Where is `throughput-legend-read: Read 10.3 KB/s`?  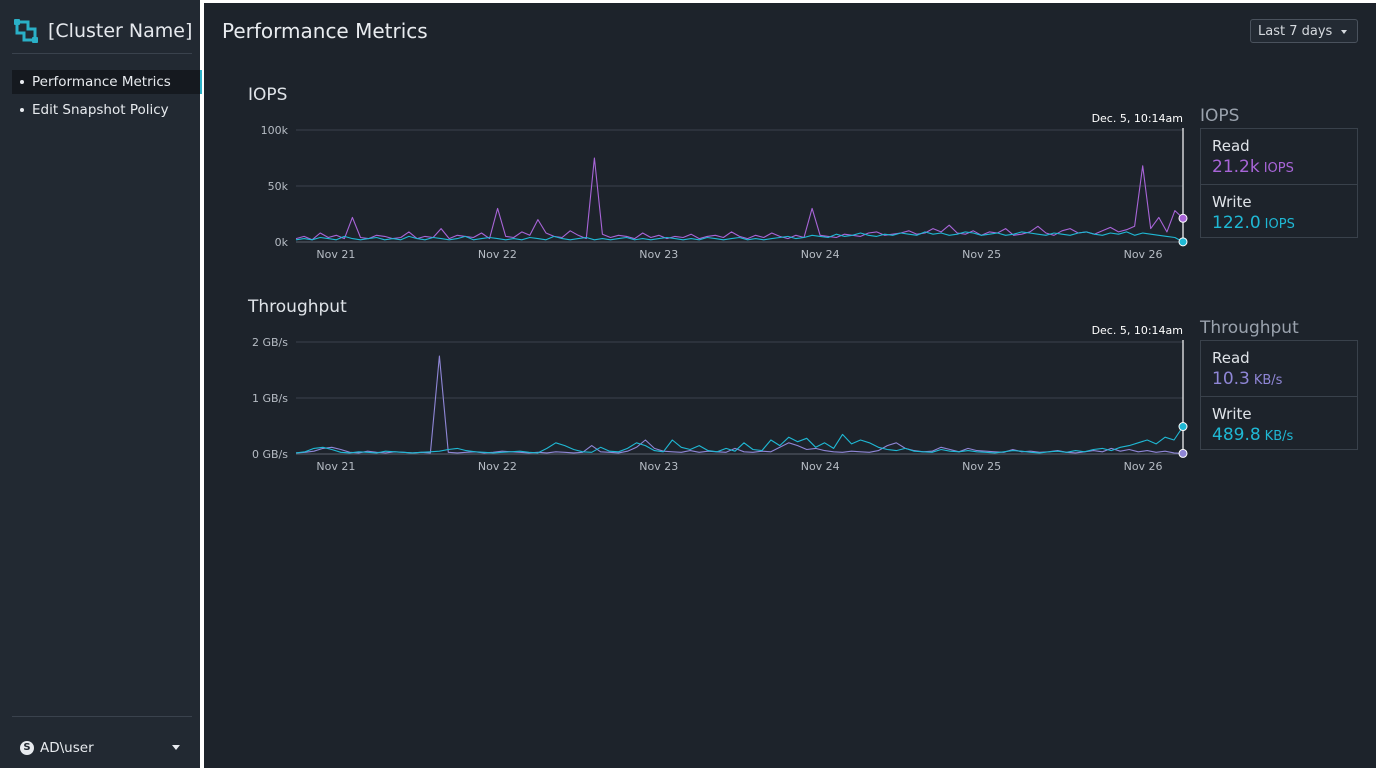 throughput-legend-read: Read 10.3 KB/s is located at coordinates (1279, 368).